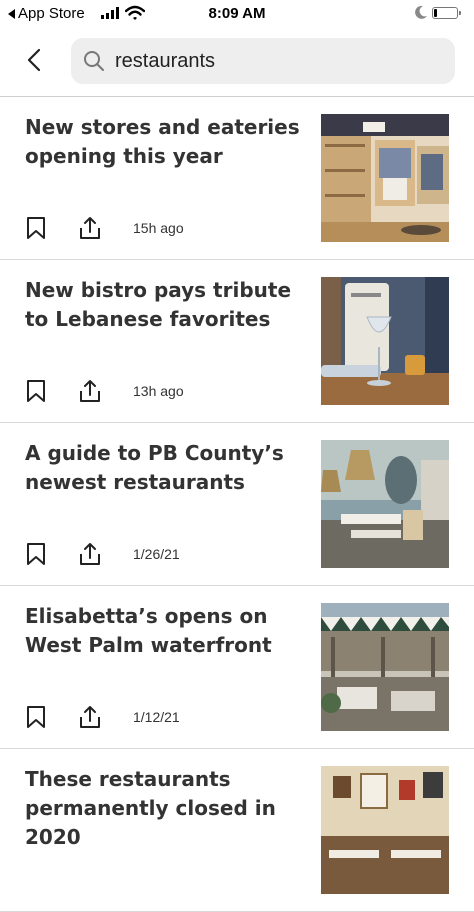  I want to click on moon-icon, so click(421, 12).